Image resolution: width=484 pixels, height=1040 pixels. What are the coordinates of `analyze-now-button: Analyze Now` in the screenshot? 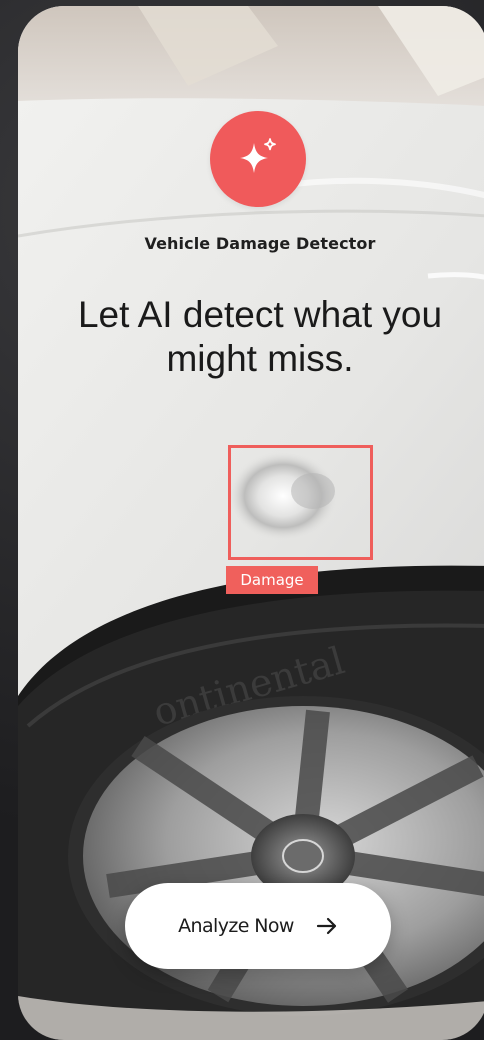 It's located at (258, 926).